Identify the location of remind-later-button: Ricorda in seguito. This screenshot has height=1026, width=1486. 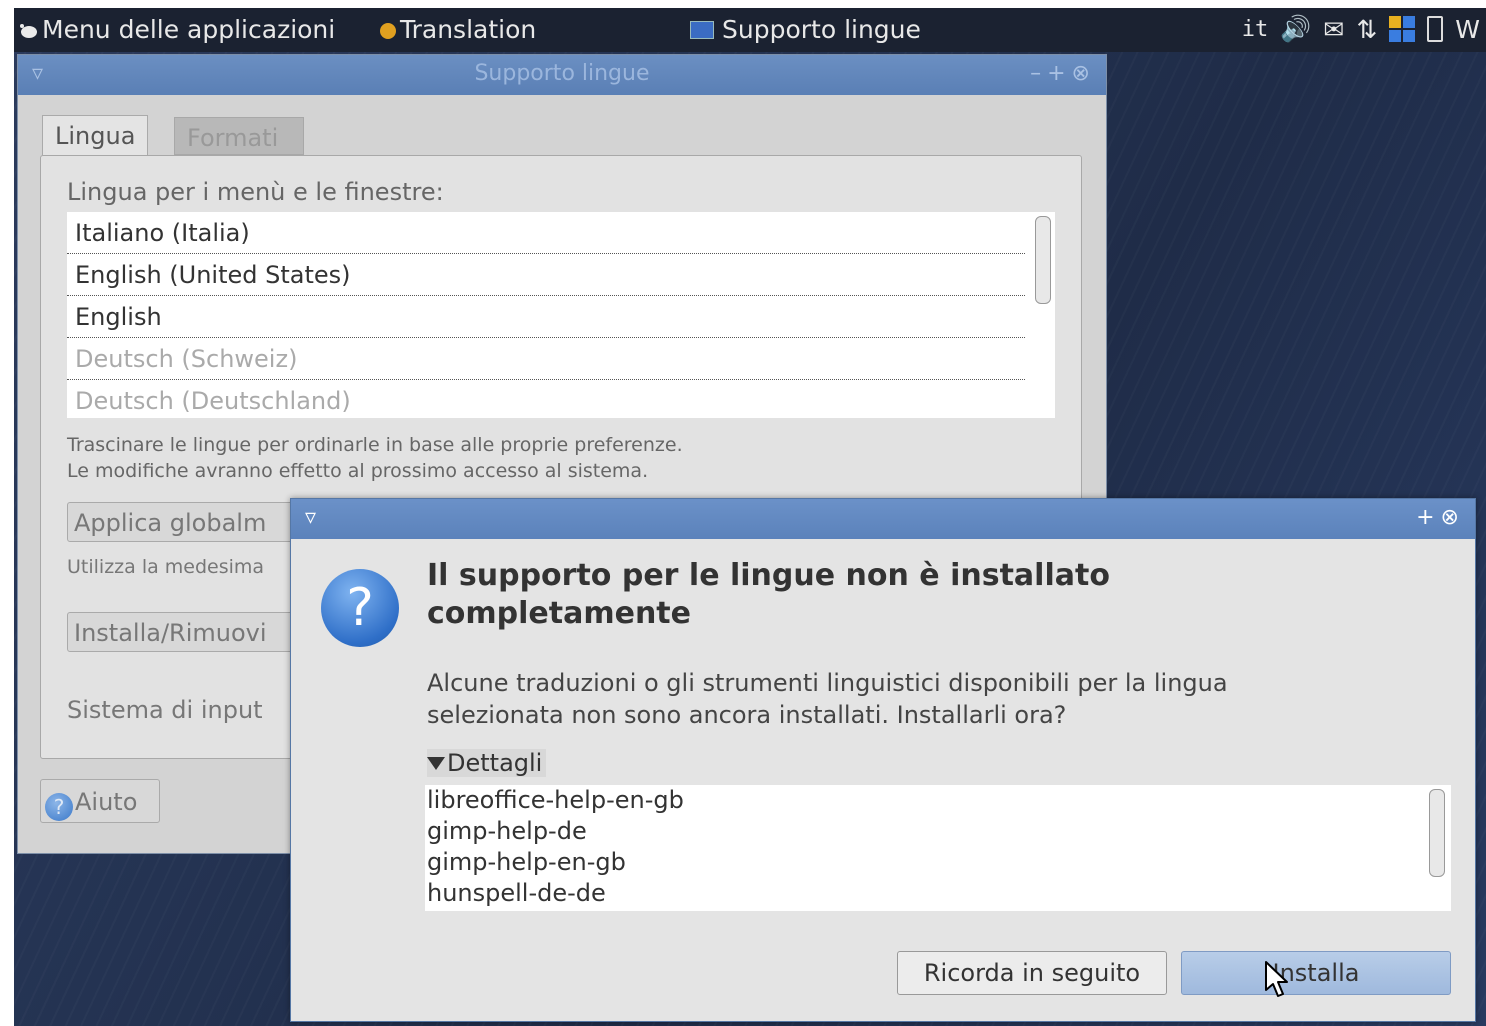
(1032, 973).